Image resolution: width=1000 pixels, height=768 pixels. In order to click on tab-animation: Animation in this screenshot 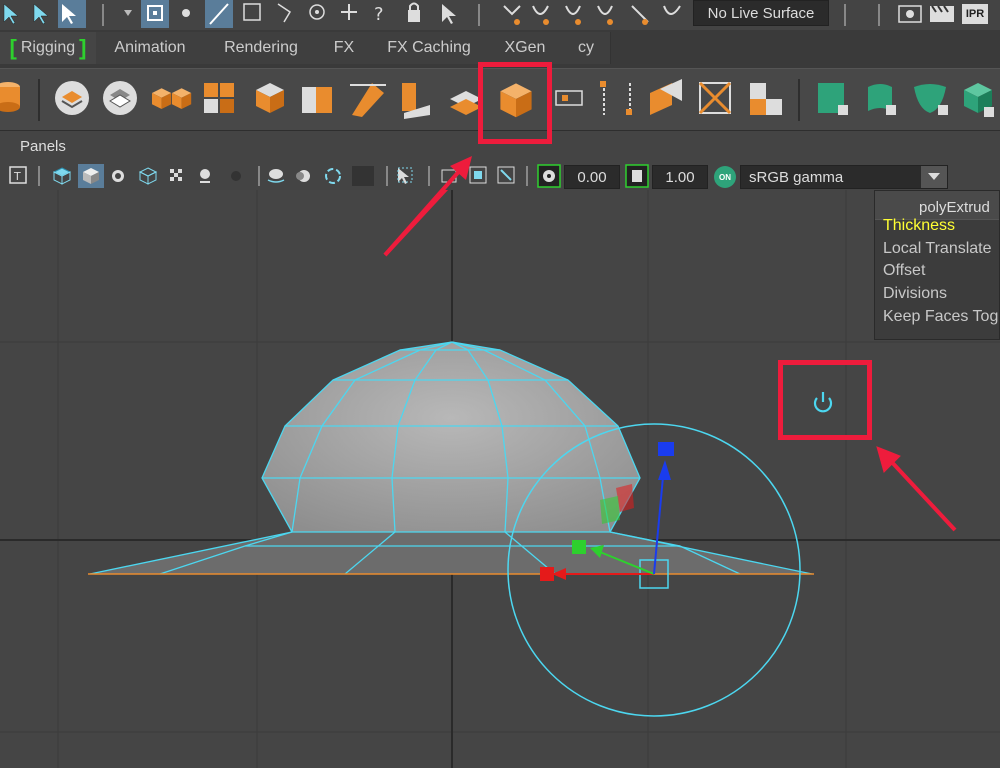, I will do `click(150, 48)`.